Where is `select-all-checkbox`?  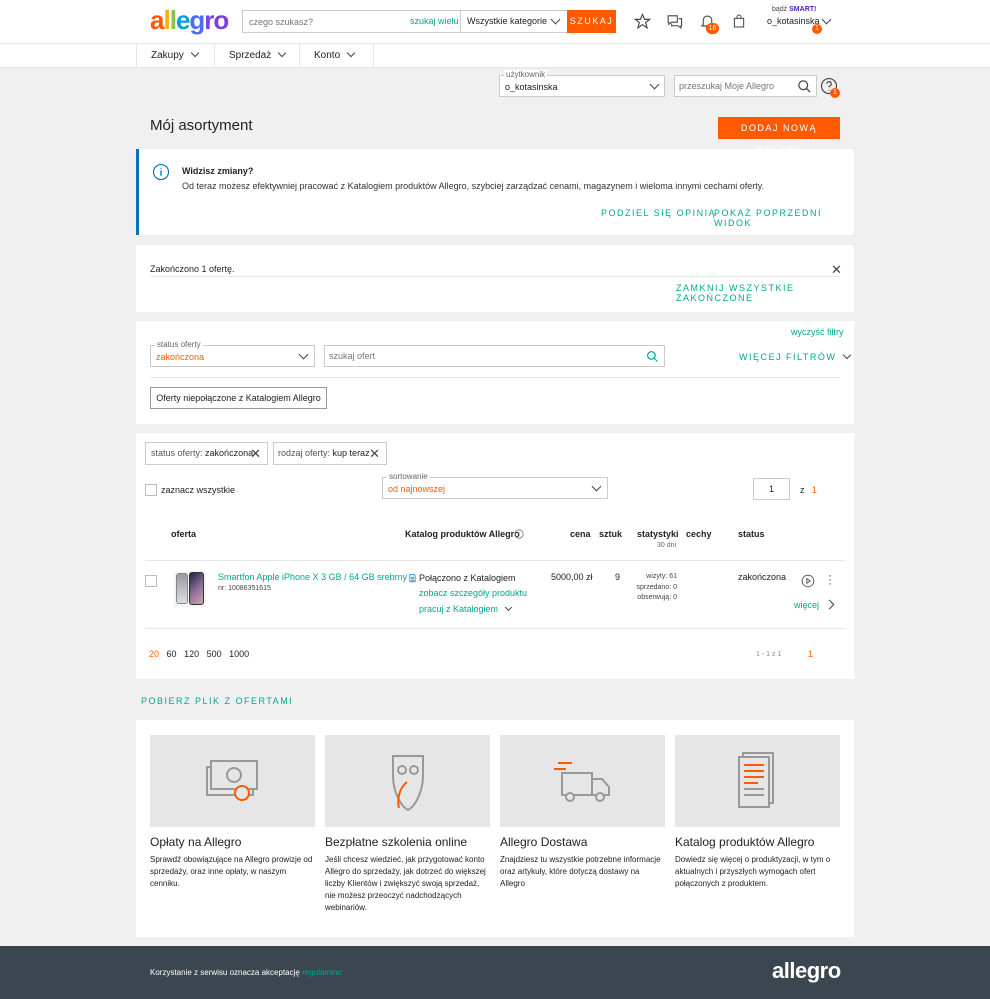
select-all-checkbox is located at coordinates (151, 490).